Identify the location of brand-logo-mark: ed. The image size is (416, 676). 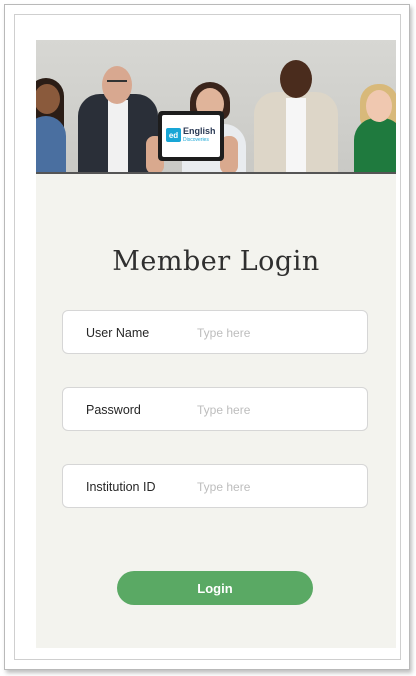
(173, 135).